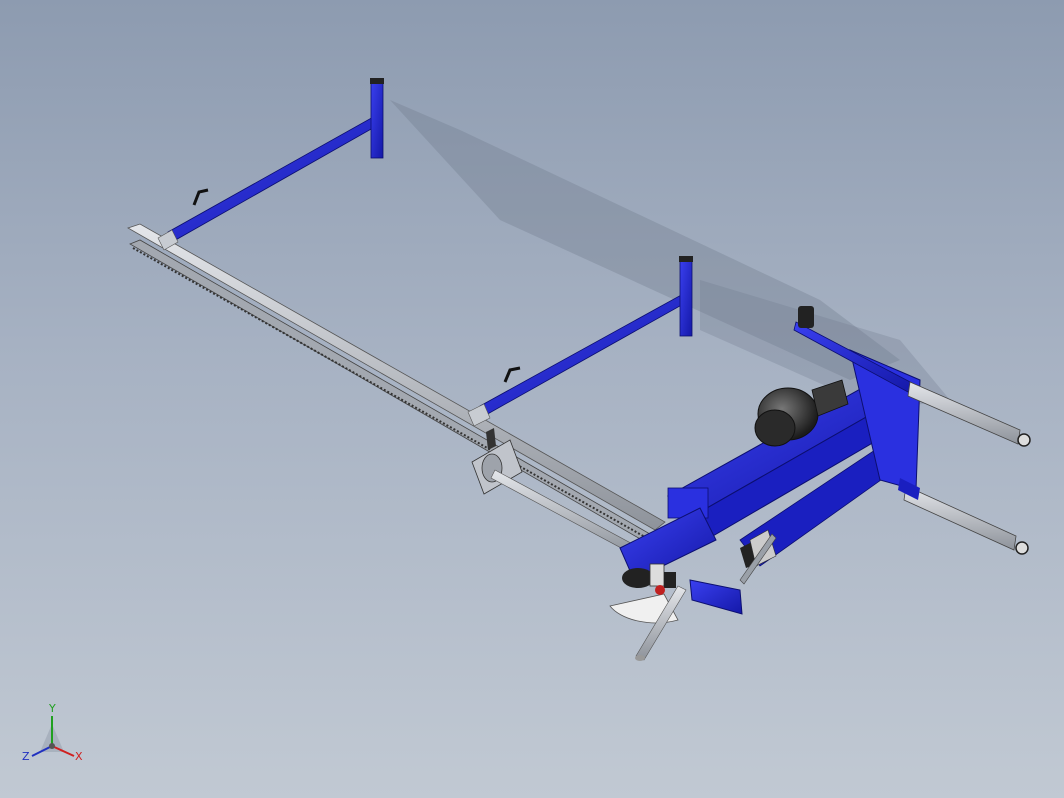  What do you see at coordinates (79, 756) in the screenshot?
I see `x-axis-label: X` at bounding box center [79, 756].